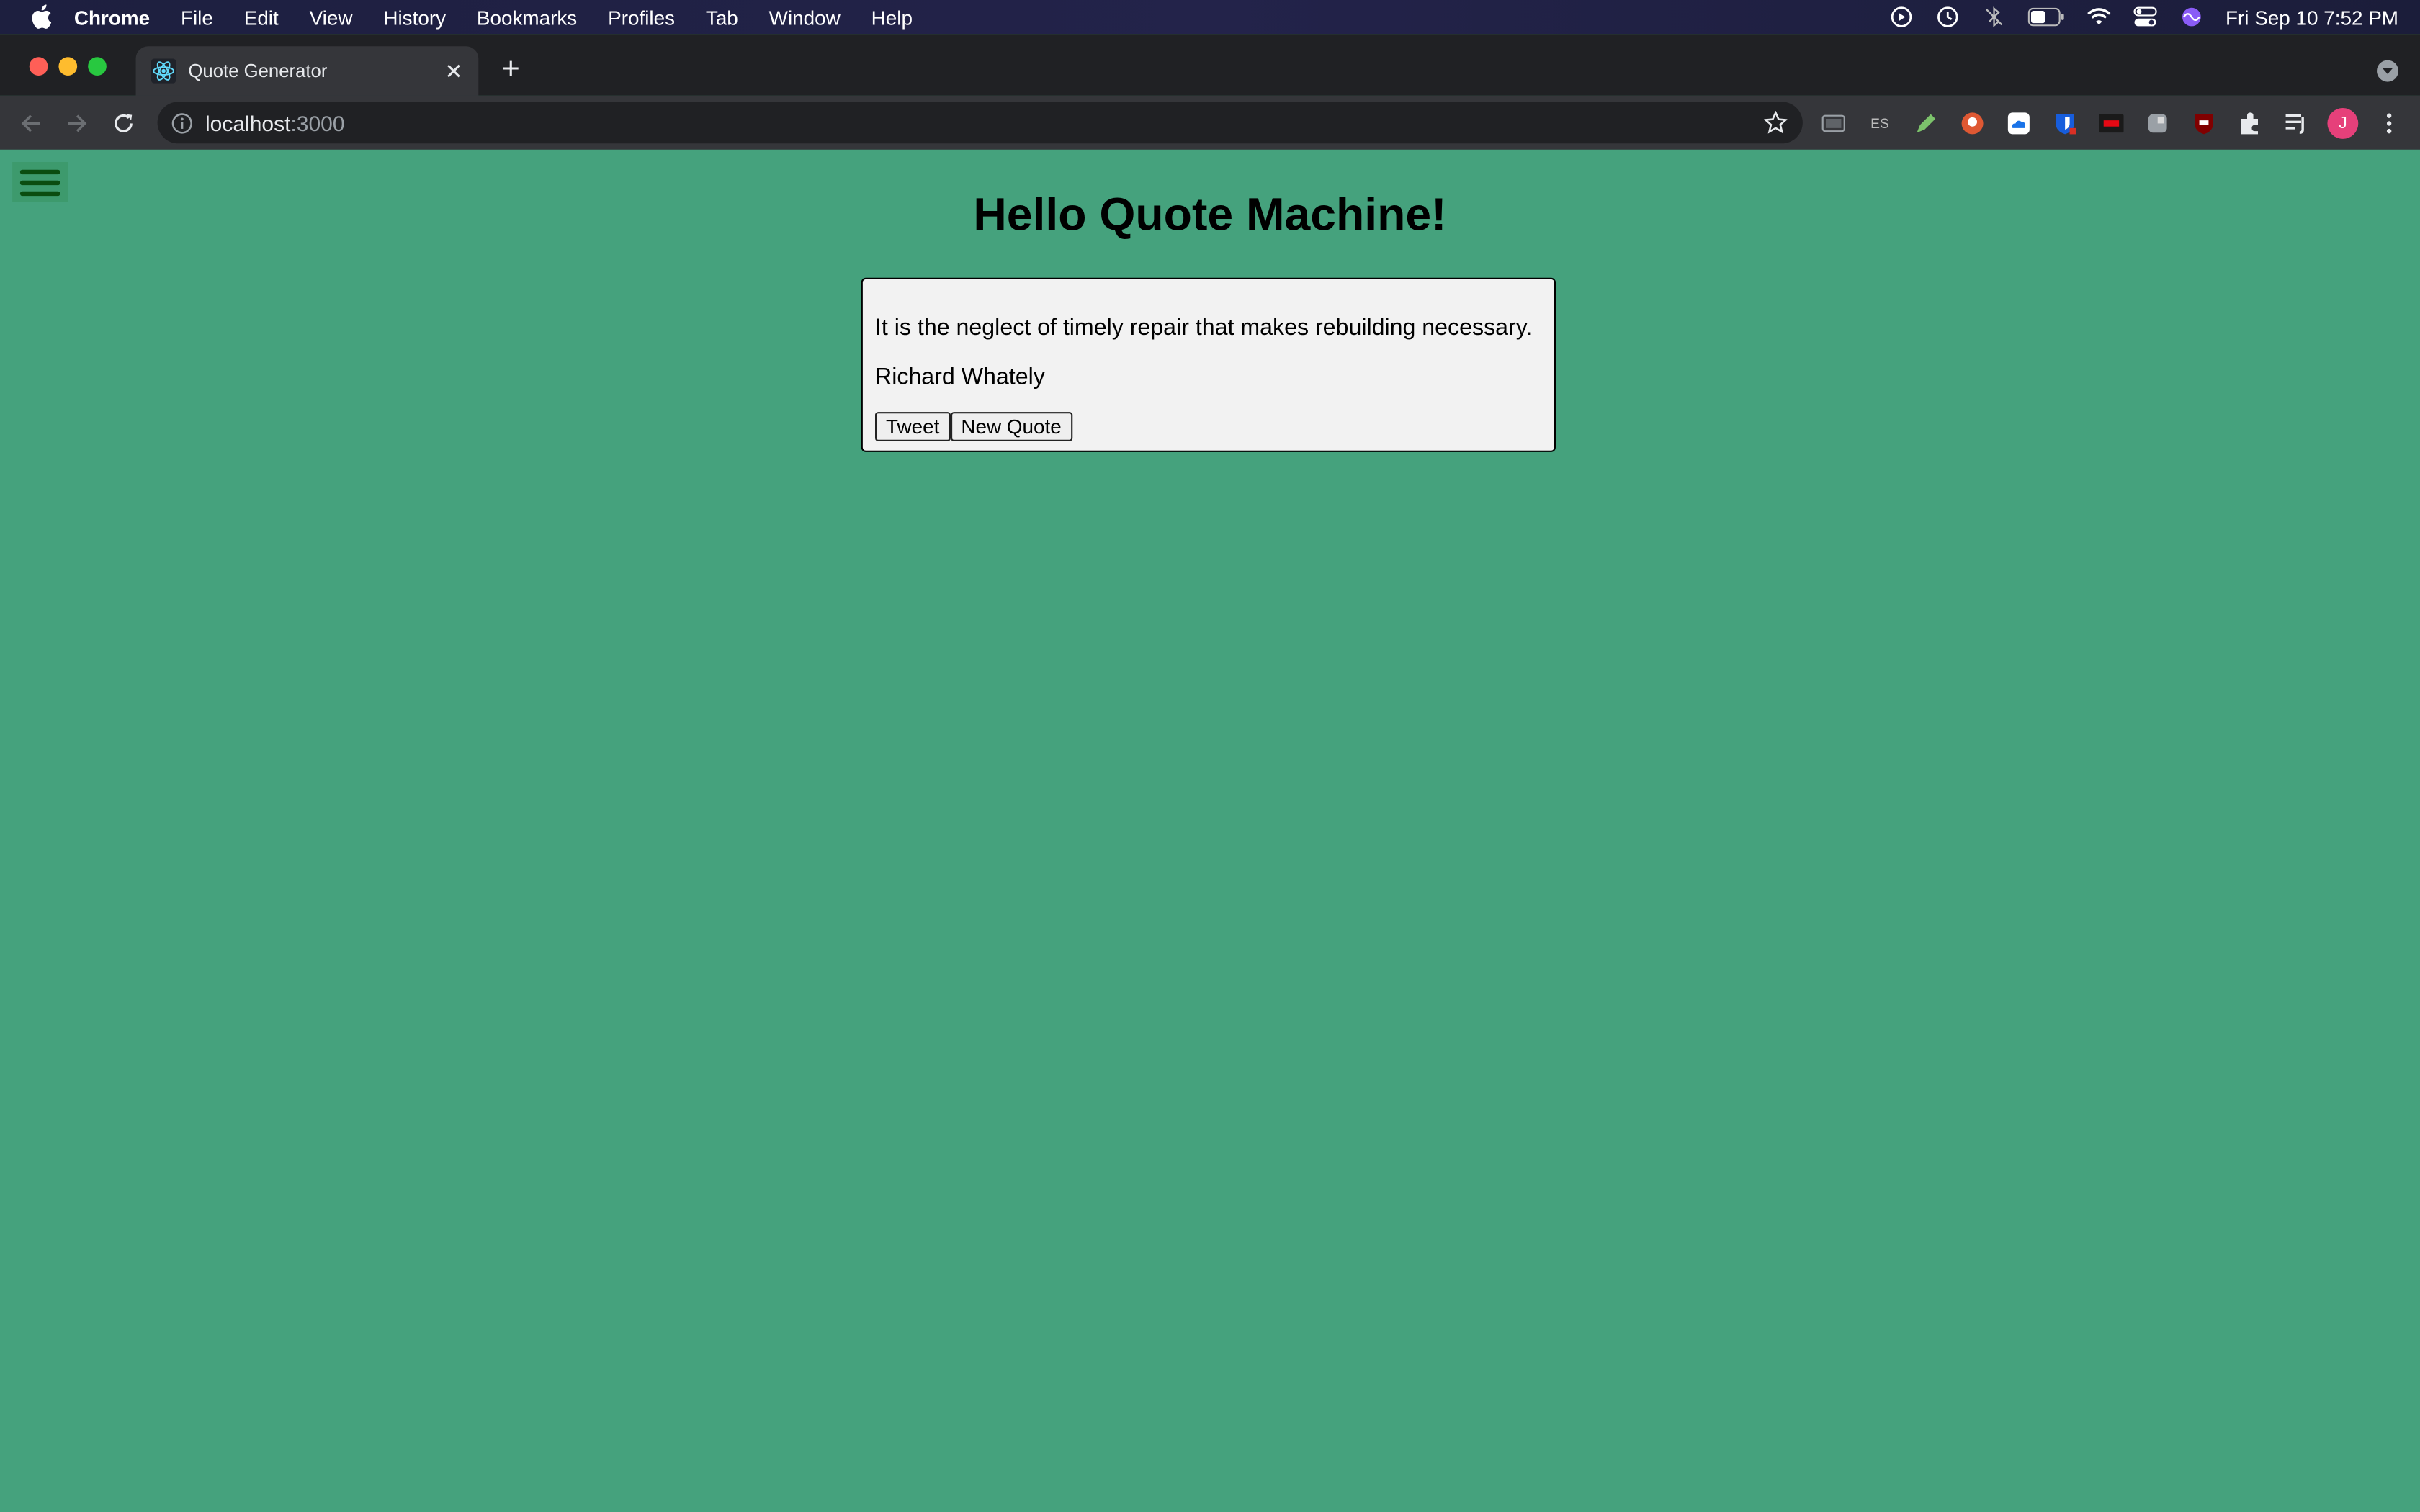 The height and width of the screenshot is (1512, 2420). Describe the element at coordinates (1926, 123) in the screenshot. I see `extension-pen-icon` at that location.